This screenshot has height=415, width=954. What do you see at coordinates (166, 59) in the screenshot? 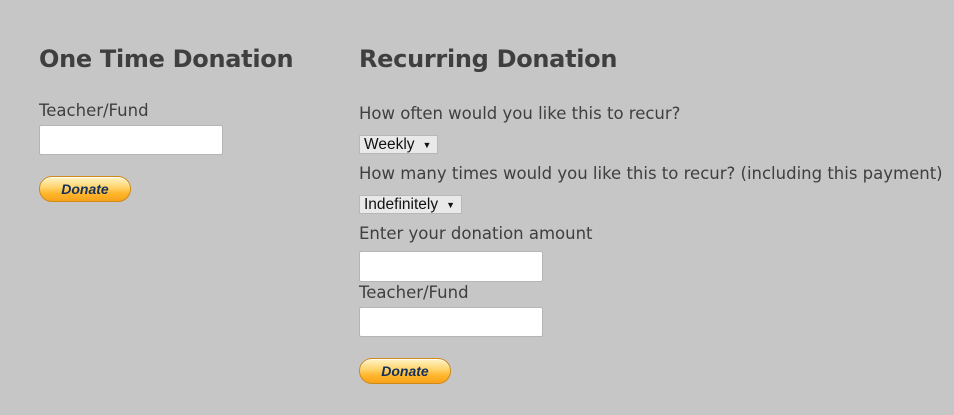
I see `one-time-donation-heading: One Time Donation` at bounding box center [166, 59].